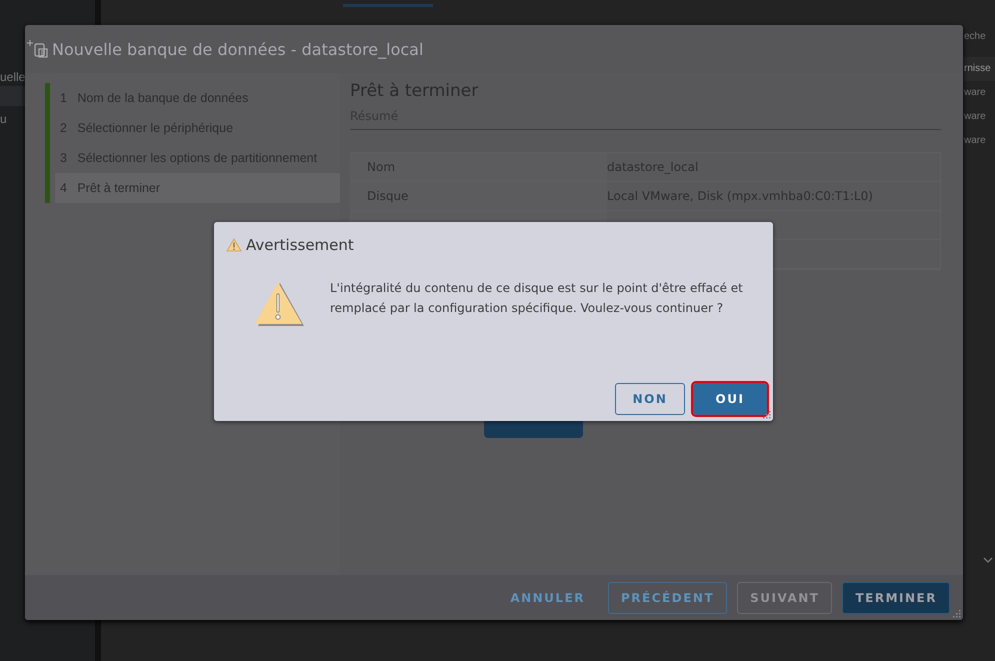 The height and width of the screenshot is (661, 995). What do you see at coordinates (988, 560) in the screenshot?
I see `chevron-icon` at bounding box center [988, 560].